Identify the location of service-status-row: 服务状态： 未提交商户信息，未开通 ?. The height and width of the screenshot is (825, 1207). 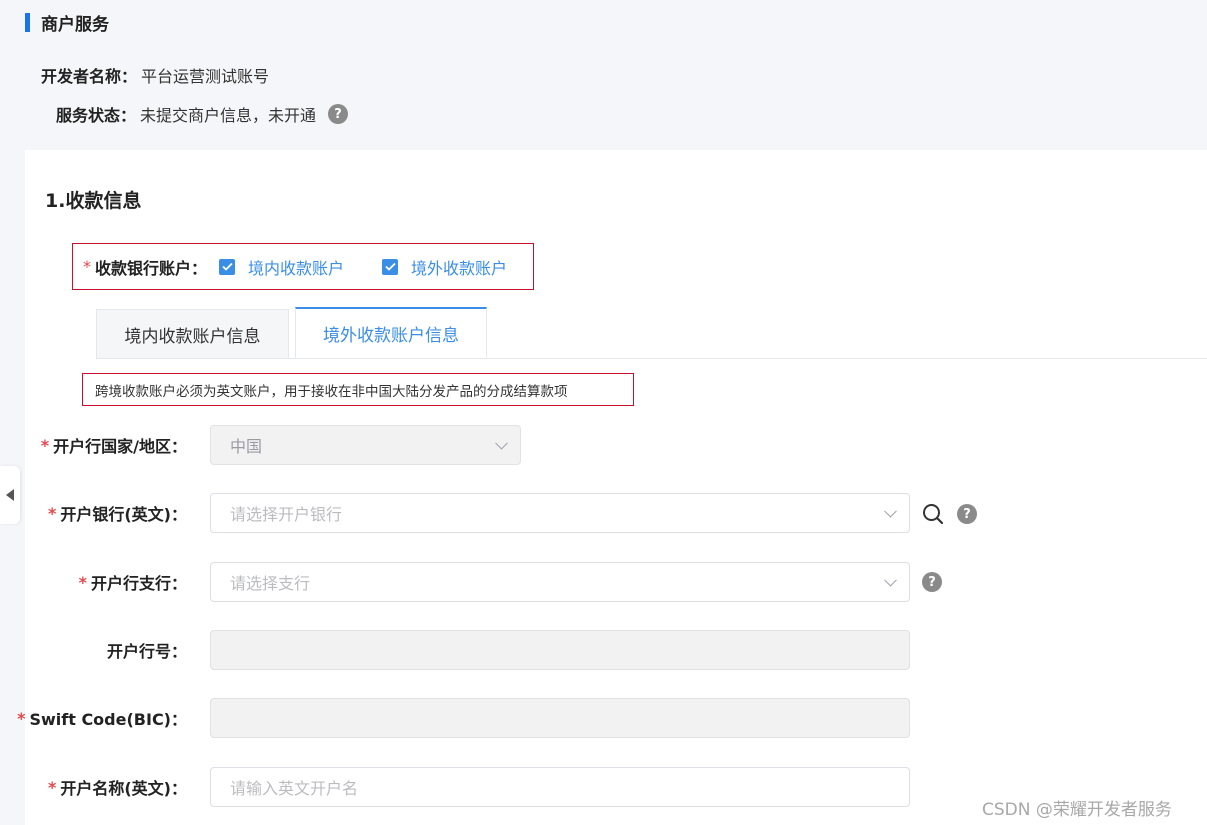
(202, 114).